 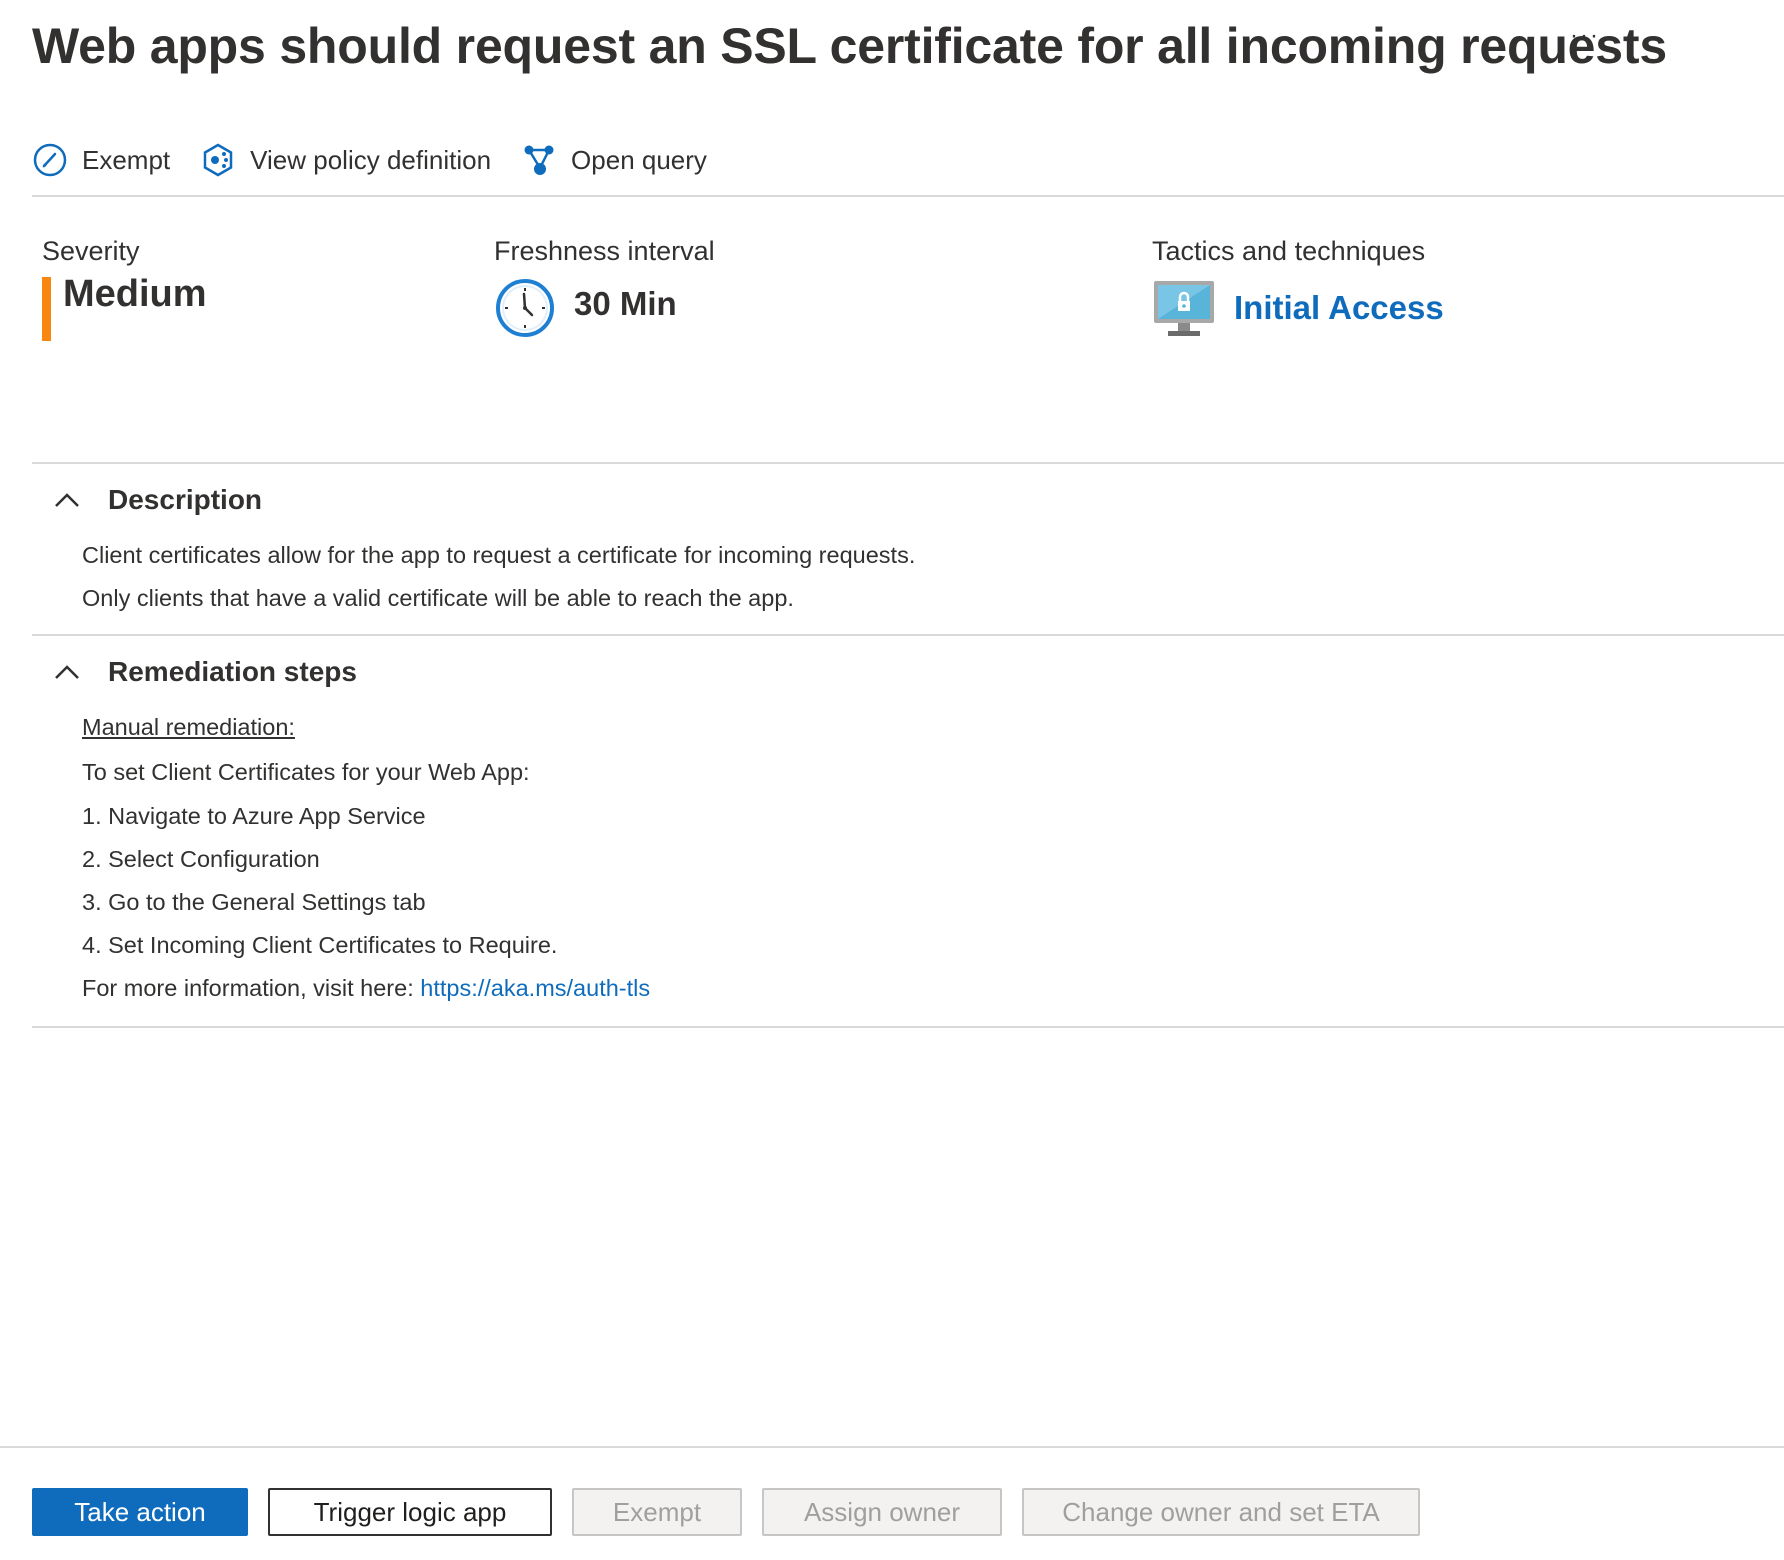 I want to click on exempt-toolbar-label: Exempt, so click(x=126, y=159).